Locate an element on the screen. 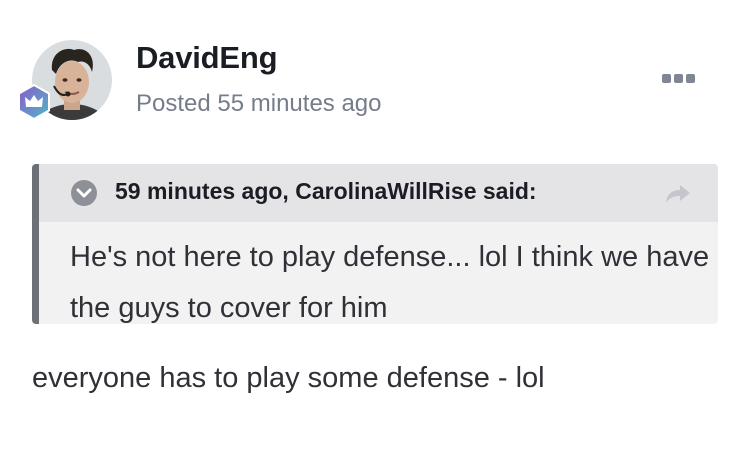 The height and width of the screenshot is (453, 750). author-avatar-container is located at coordinates (65, 80).